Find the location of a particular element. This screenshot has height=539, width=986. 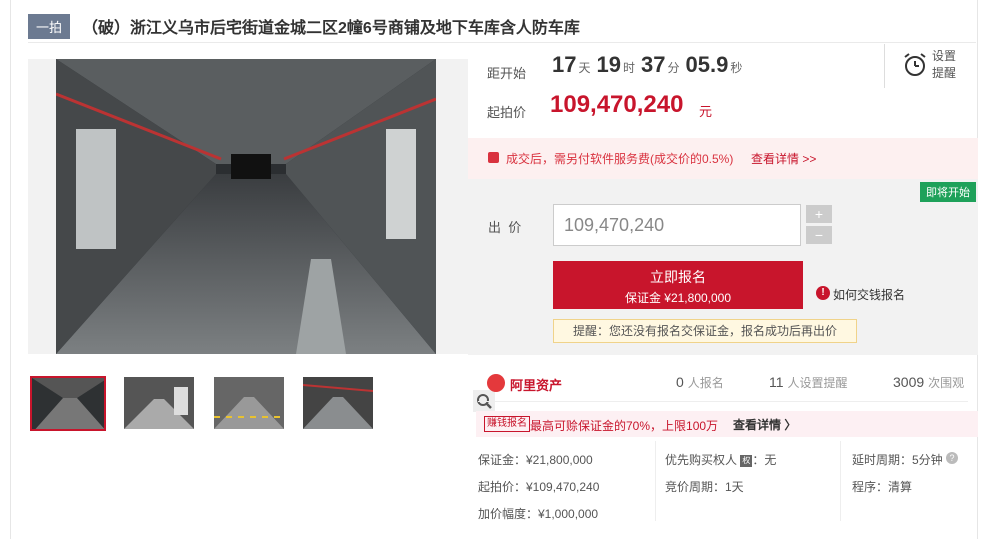

start-price-value: 109,470,240 is located at coordinates (617, 104).